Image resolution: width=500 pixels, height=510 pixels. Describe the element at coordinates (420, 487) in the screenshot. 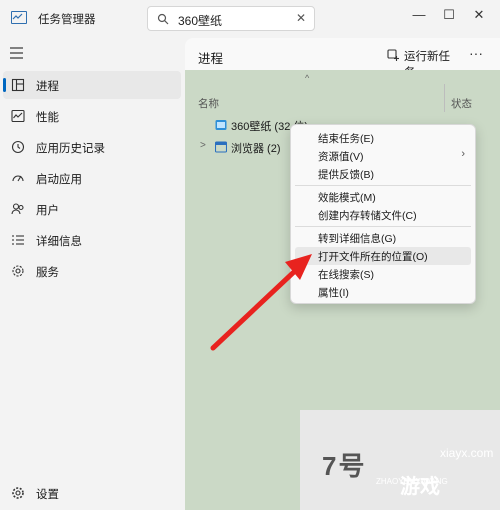

I see `watermark-logo: 游戏` at that location.